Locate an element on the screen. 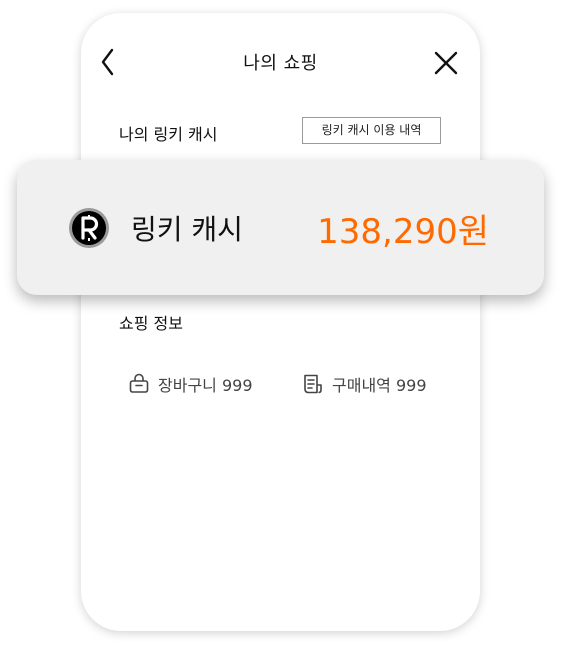  cart-link: 장바구니 999 is located at coordinates (190, 384).